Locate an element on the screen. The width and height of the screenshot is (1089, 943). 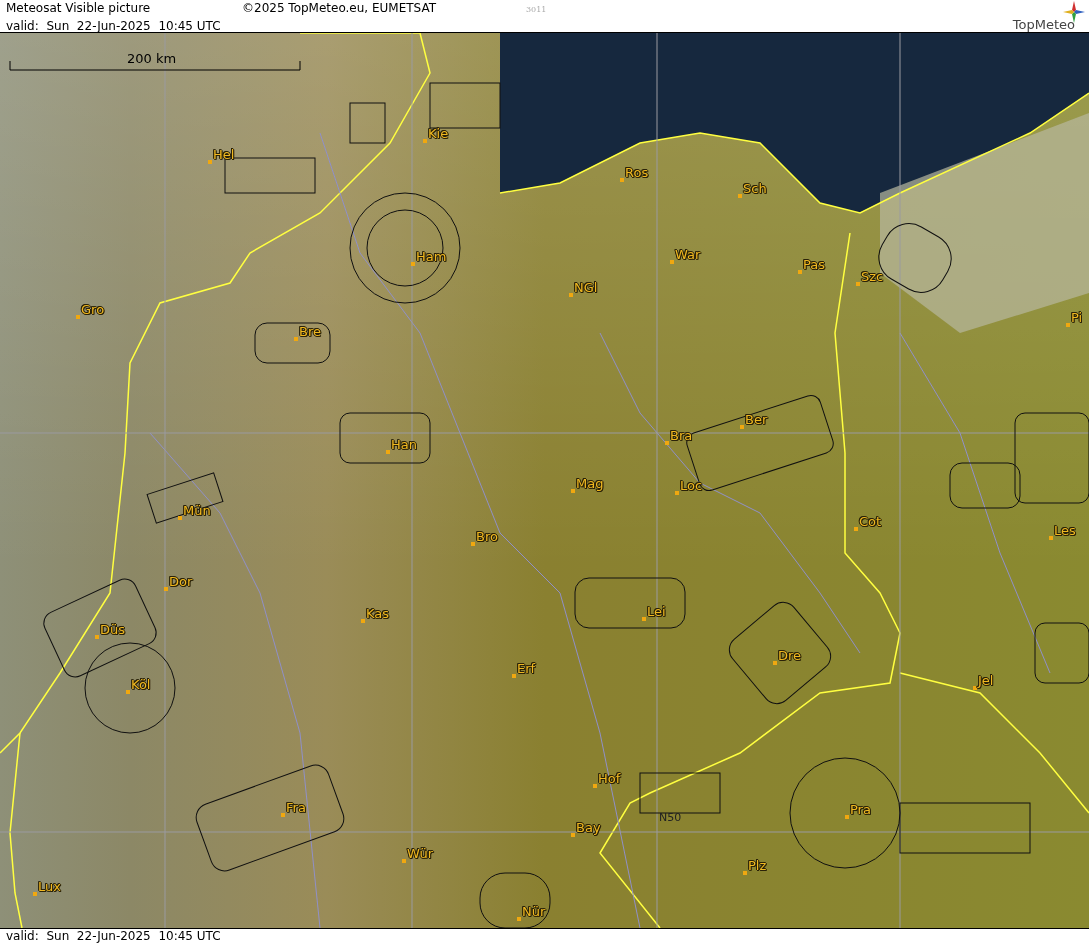
city-label: Ros is located at coordinates (637, 172).